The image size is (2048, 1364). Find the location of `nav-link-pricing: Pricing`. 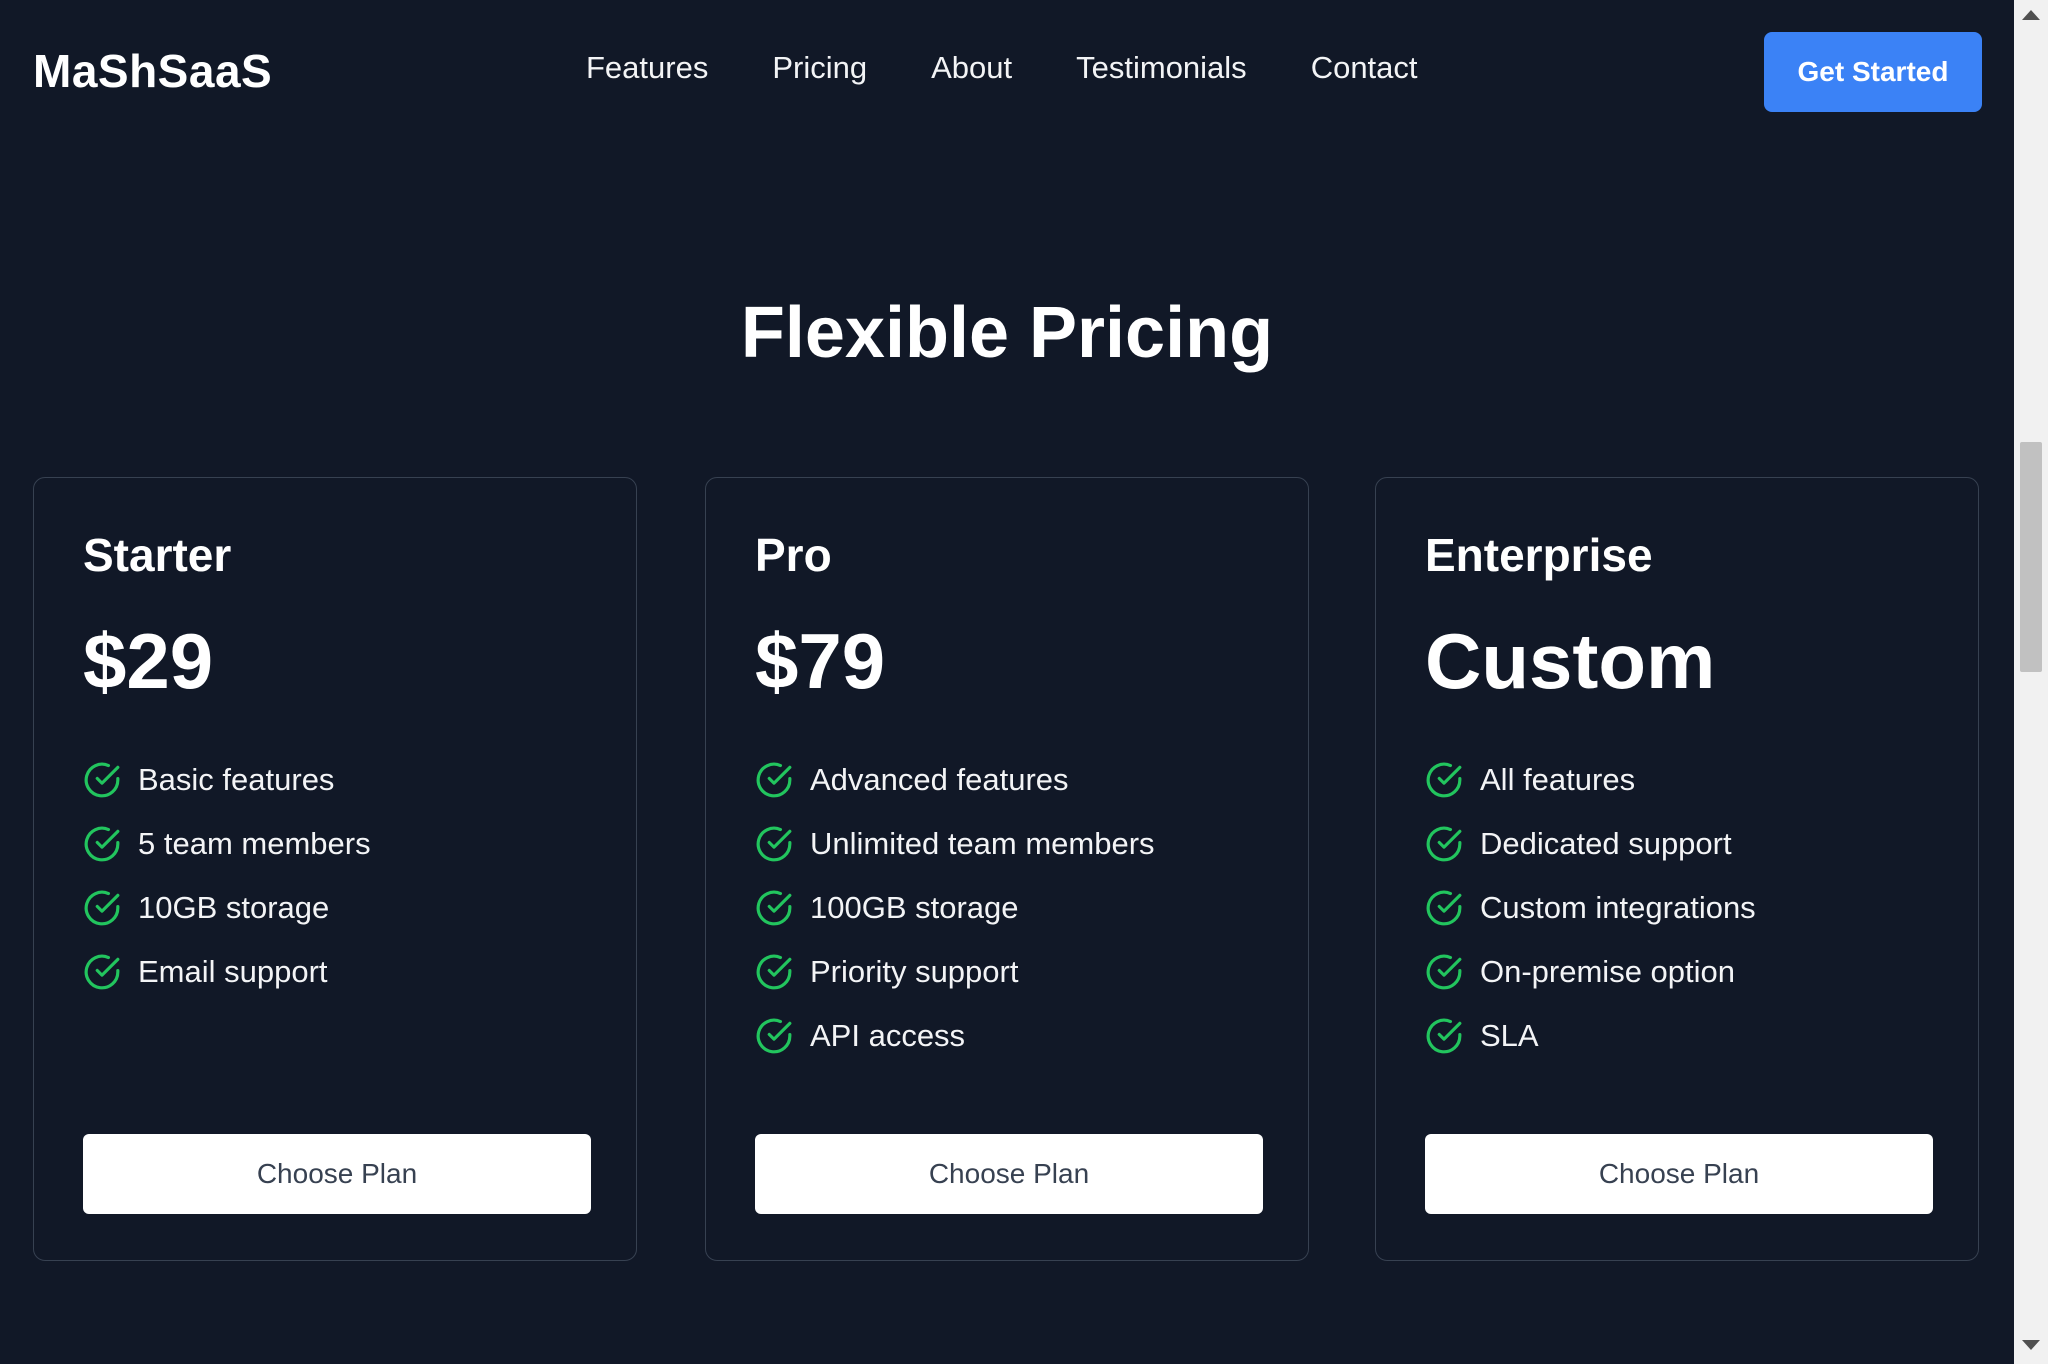

nav-link-pricing: Pricing is located at coordinates (819, 68).